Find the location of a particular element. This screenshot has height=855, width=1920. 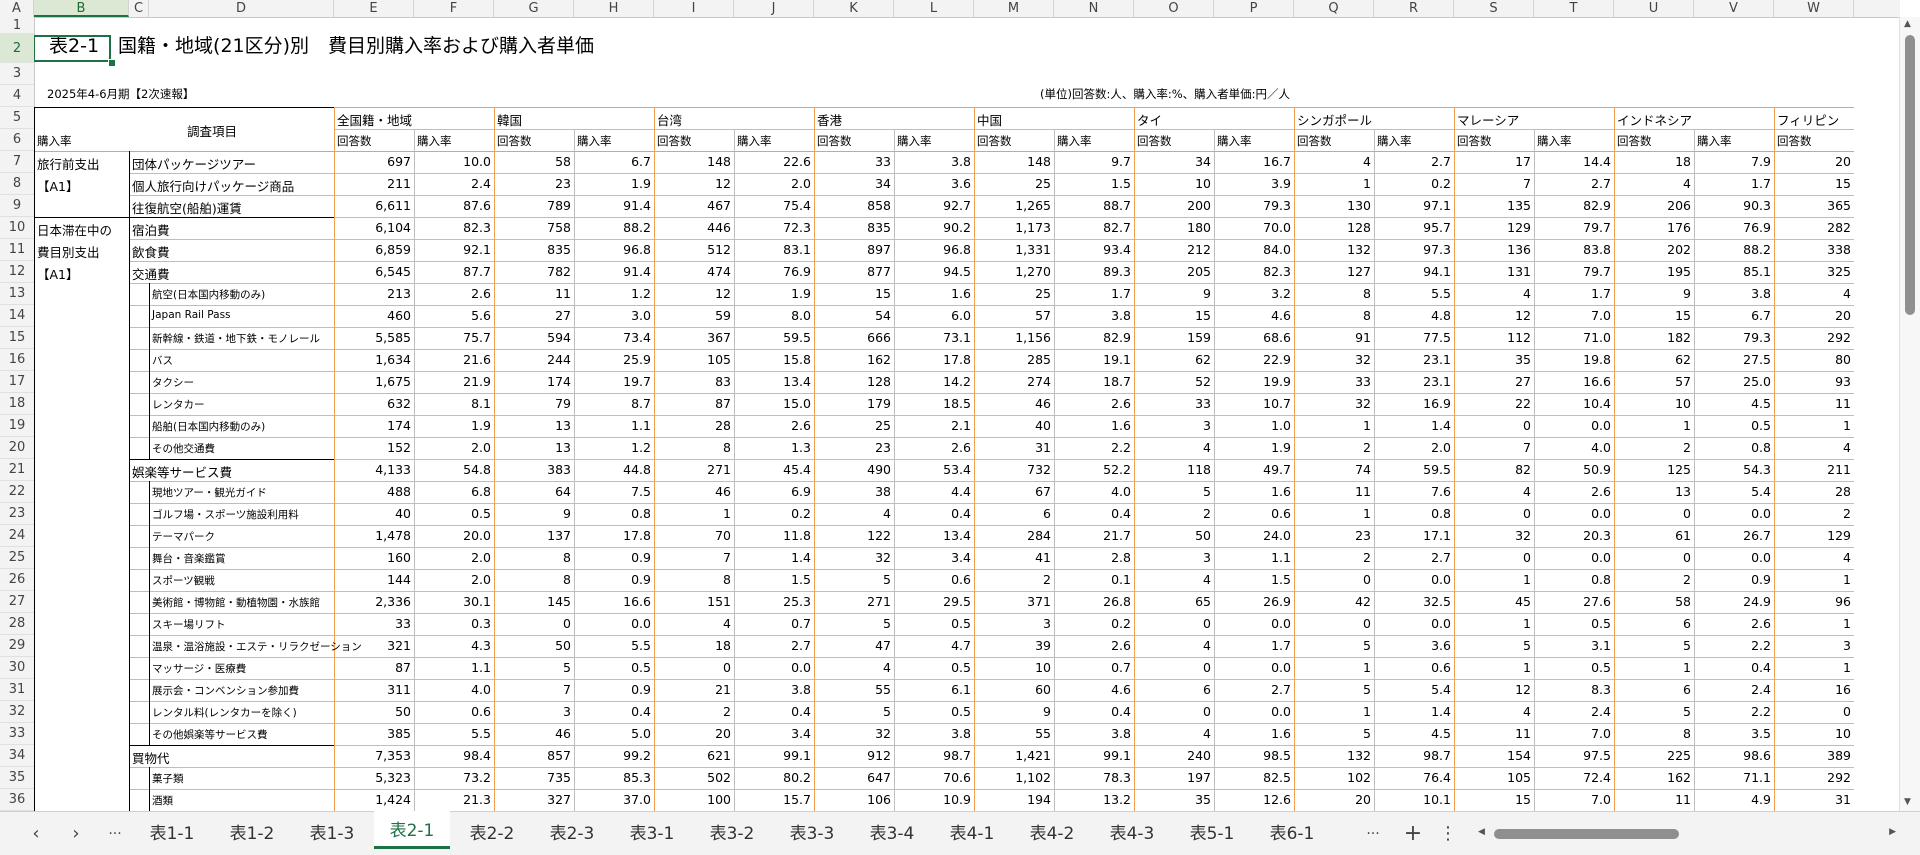

data-cell: 30.1 is located at coordinates (454, 601).